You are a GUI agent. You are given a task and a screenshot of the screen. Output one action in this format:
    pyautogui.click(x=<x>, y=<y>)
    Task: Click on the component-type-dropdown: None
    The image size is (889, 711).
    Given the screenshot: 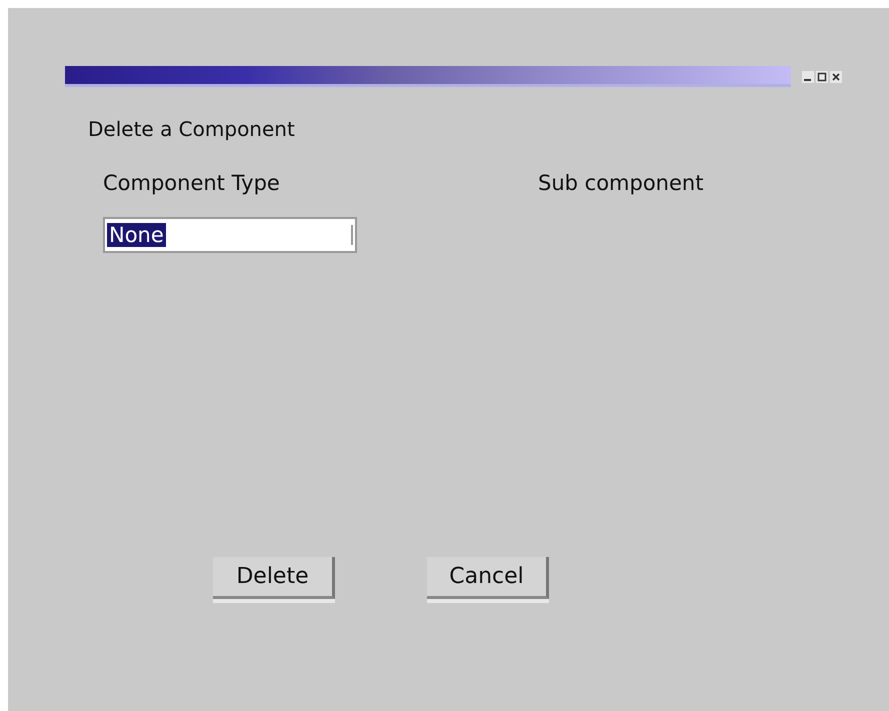 What is the action you would take?
    pyautogui.click(x=230, y=235)
    